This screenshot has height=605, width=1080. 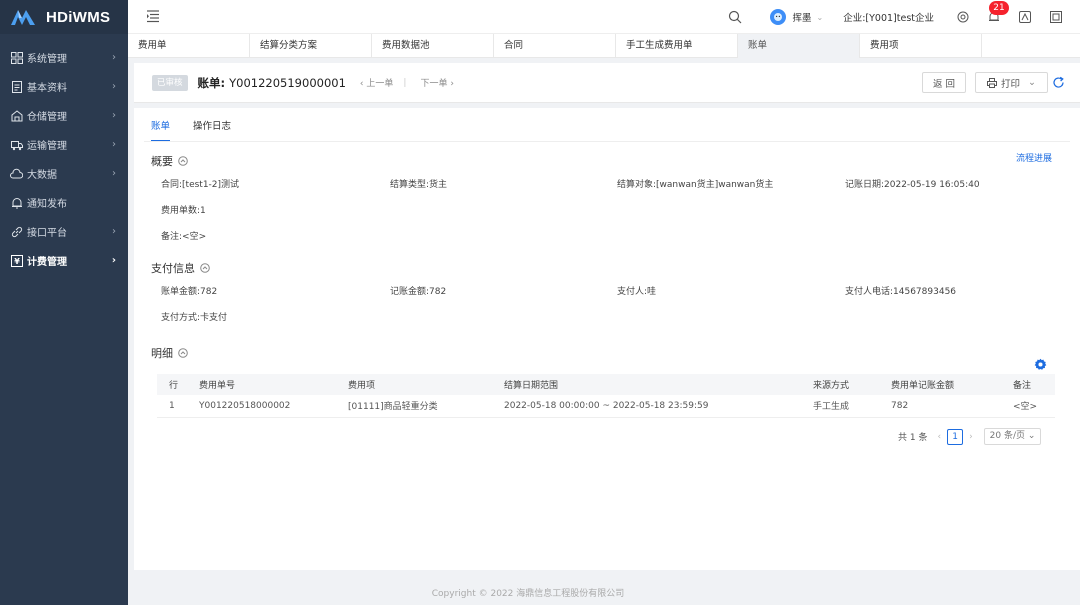 I want to click on sidebar-item-transport: 运输管理 ›, so click(x=64, y=144).